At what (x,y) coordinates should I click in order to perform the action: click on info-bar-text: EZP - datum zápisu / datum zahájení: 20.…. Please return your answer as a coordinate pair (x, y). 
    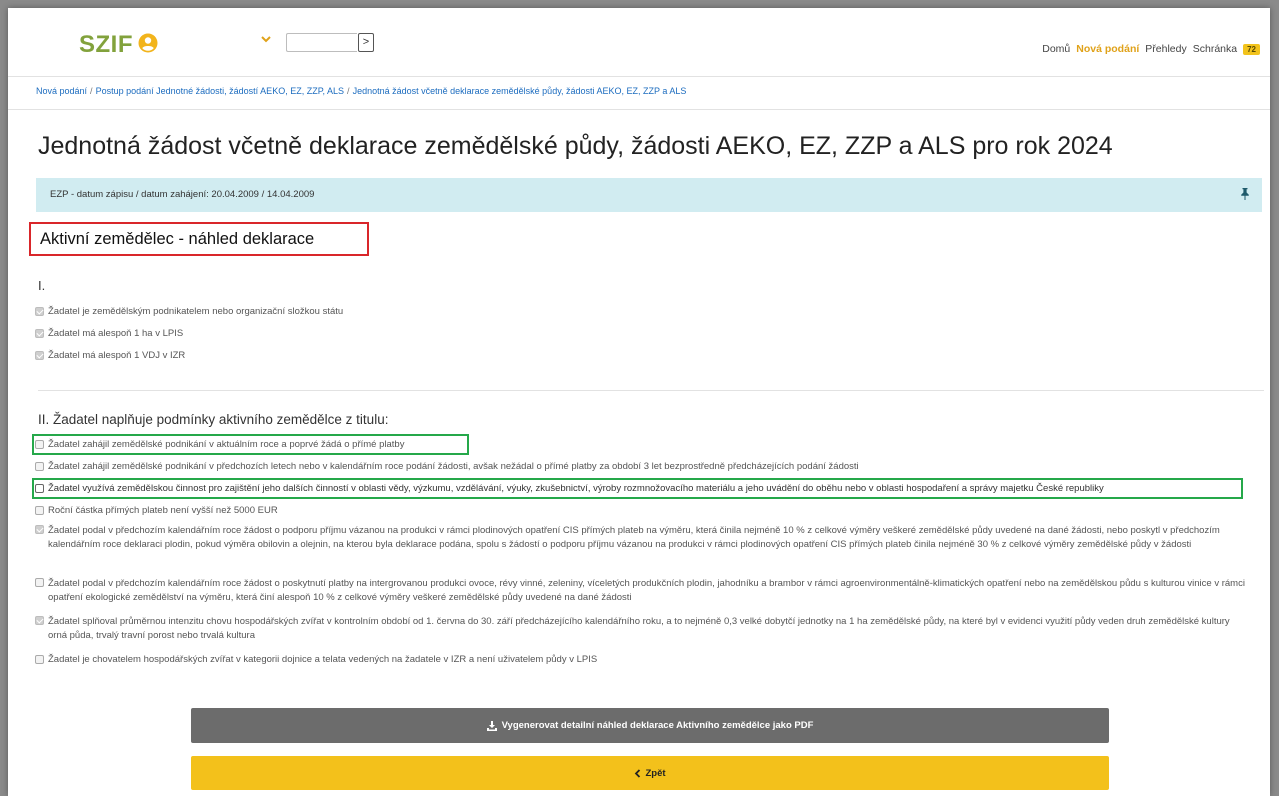
    Looking at the image, I should click on (182, 194).